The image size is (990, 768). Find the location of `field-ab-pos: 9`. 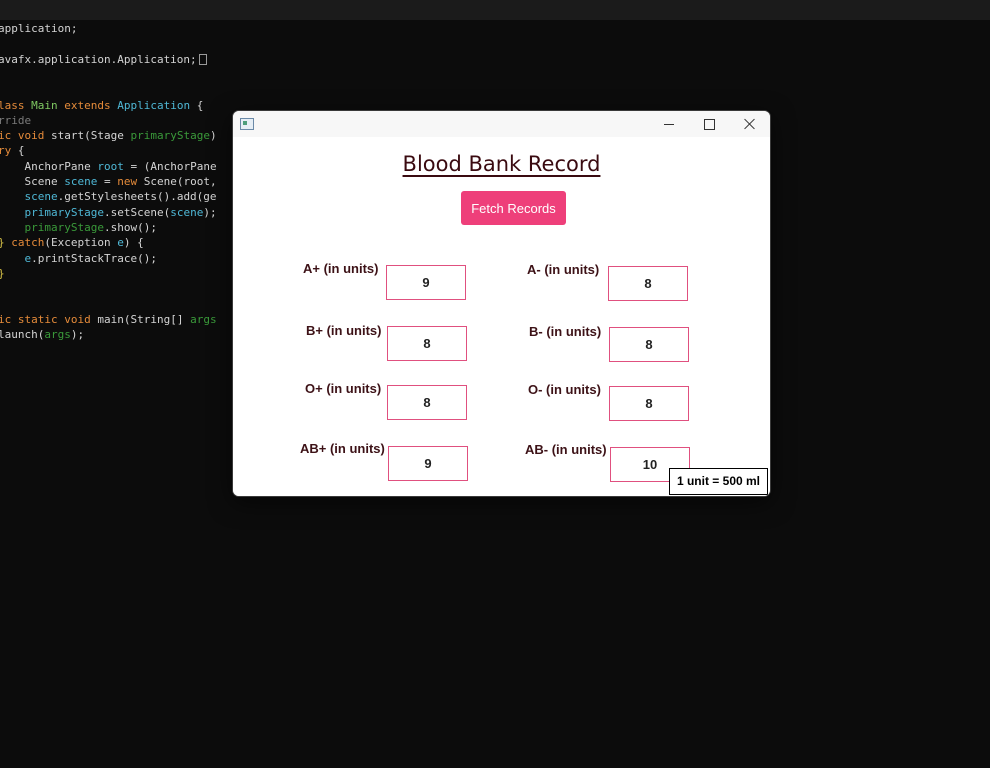

field-ab-pos: 9 is located at coordinates (428, 463).